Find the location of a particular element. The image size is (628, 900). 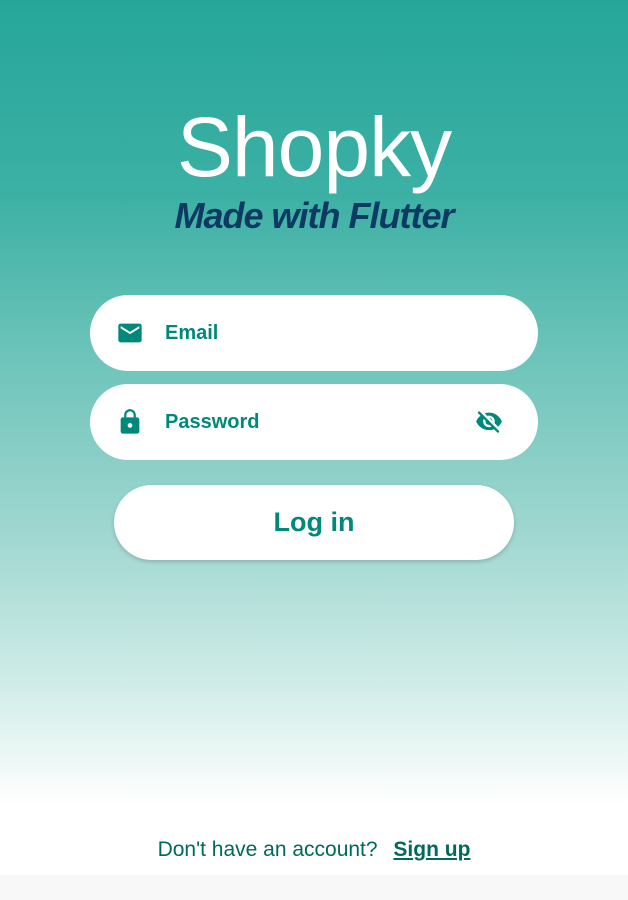

email-input is located at coordinates (315, 333).